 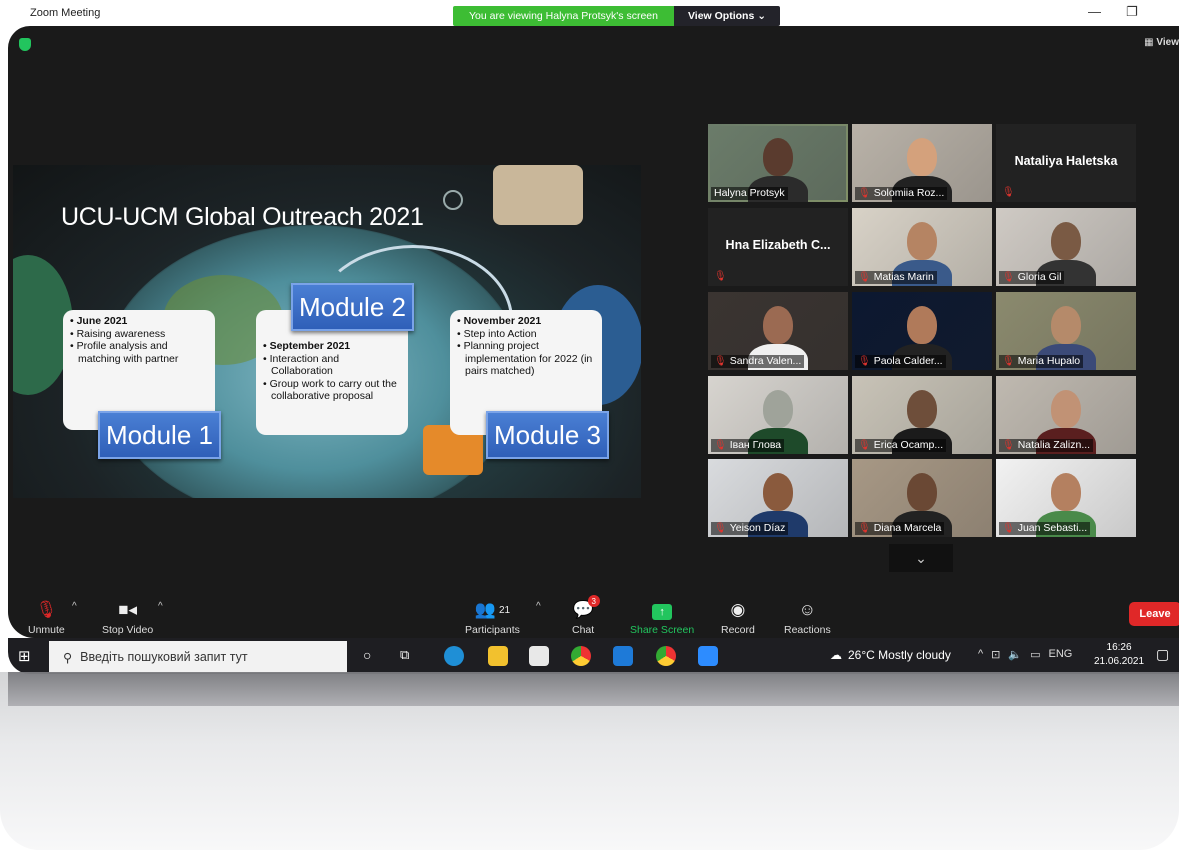 I want to click on participant-tile: Halyna Protsyk, so click(x=778, y=163).